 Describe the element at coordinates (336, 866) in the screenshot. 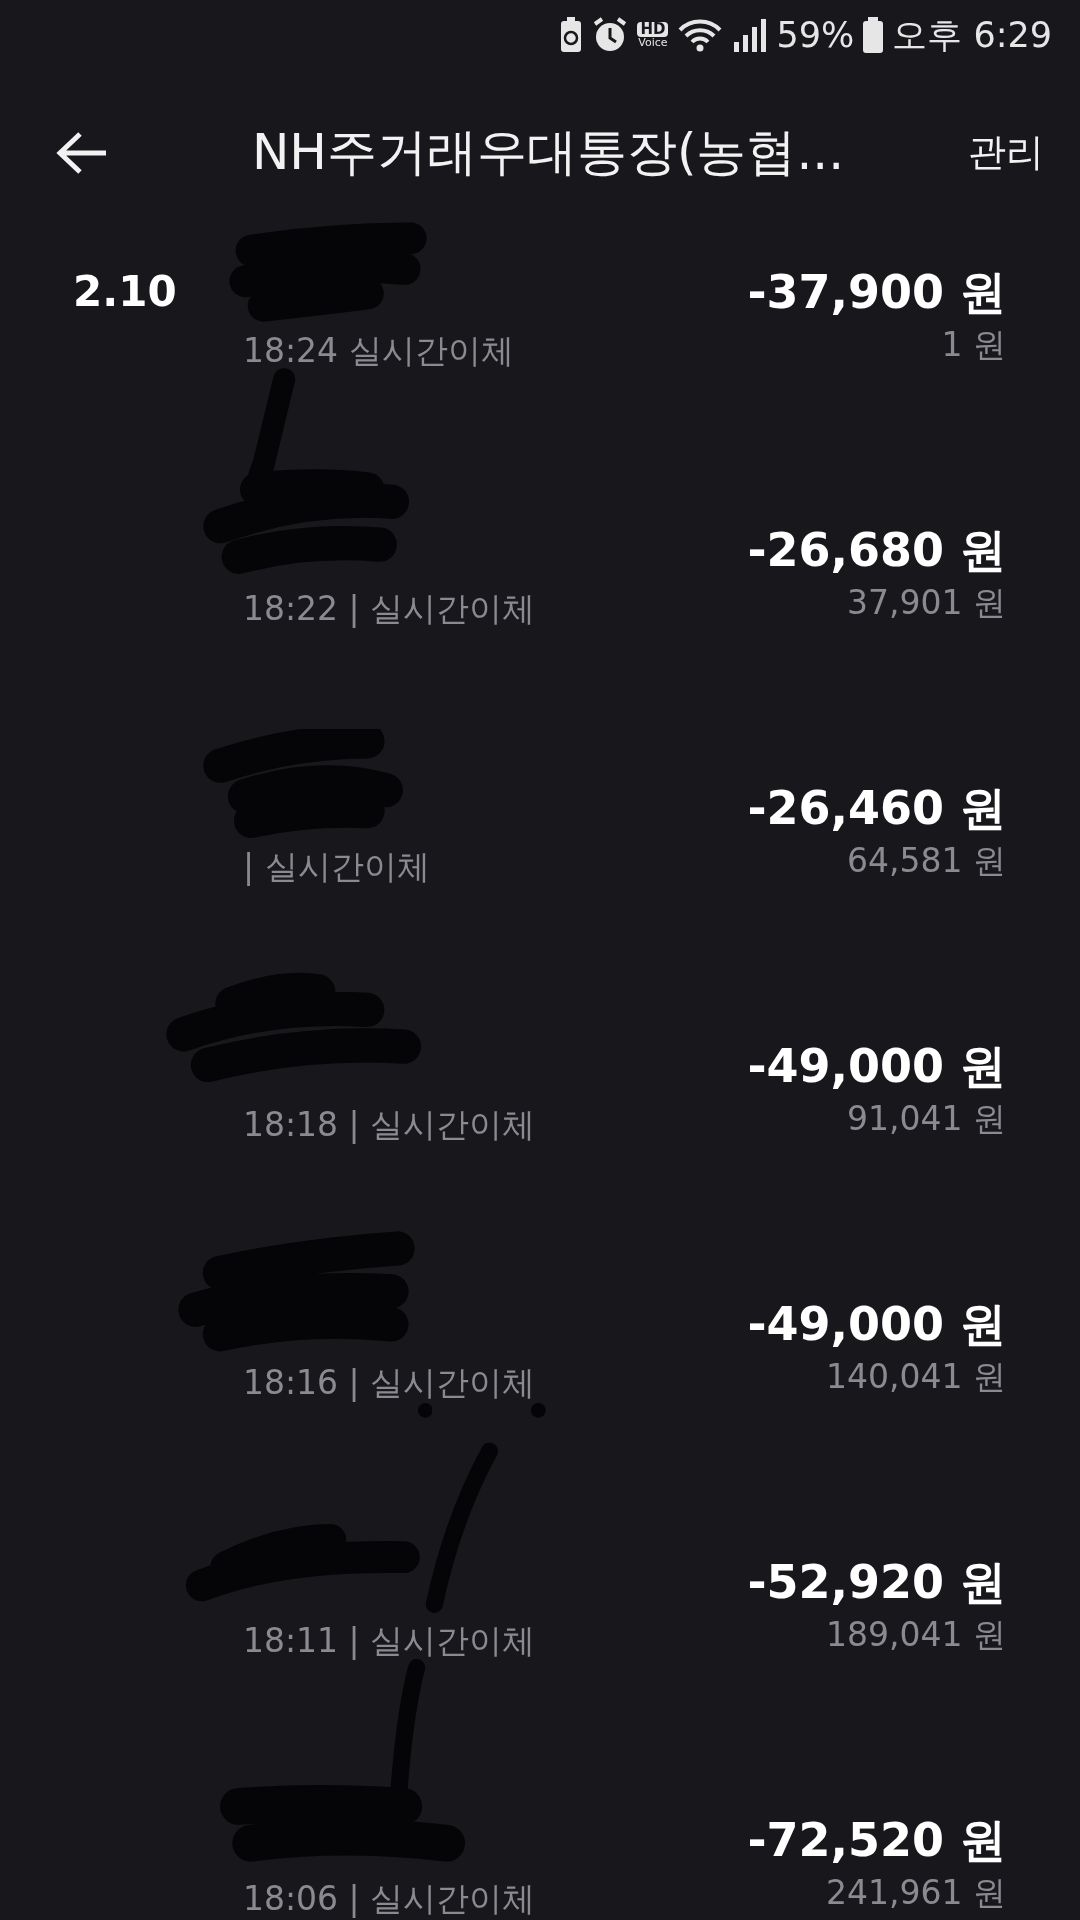

I see `transaction-meta: | 실시간이체` at that location.